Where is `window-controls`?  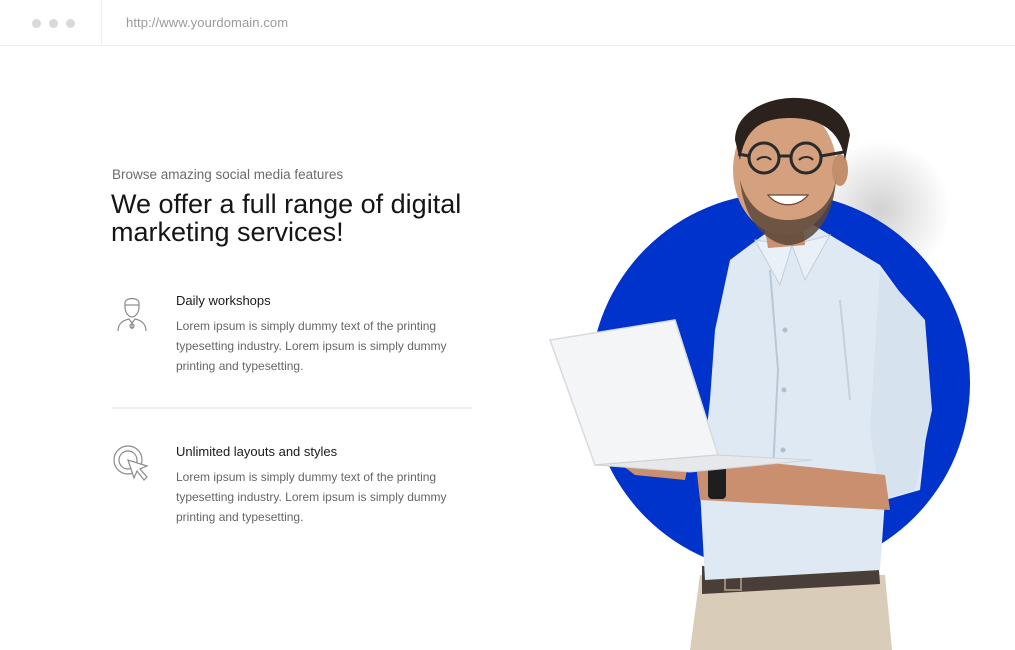 window-controls is located at coordinates (51, 23).